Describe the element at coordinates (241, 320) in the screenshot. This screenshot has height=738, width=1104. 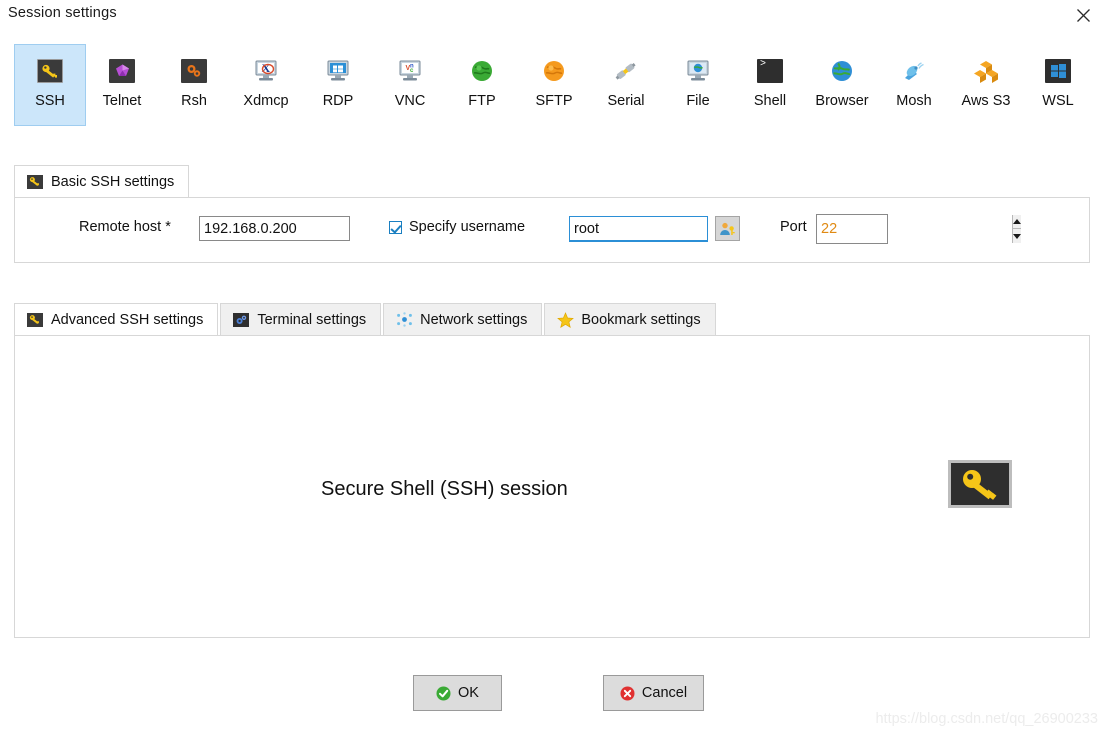
I see `terminal-gear-icon` at that location.